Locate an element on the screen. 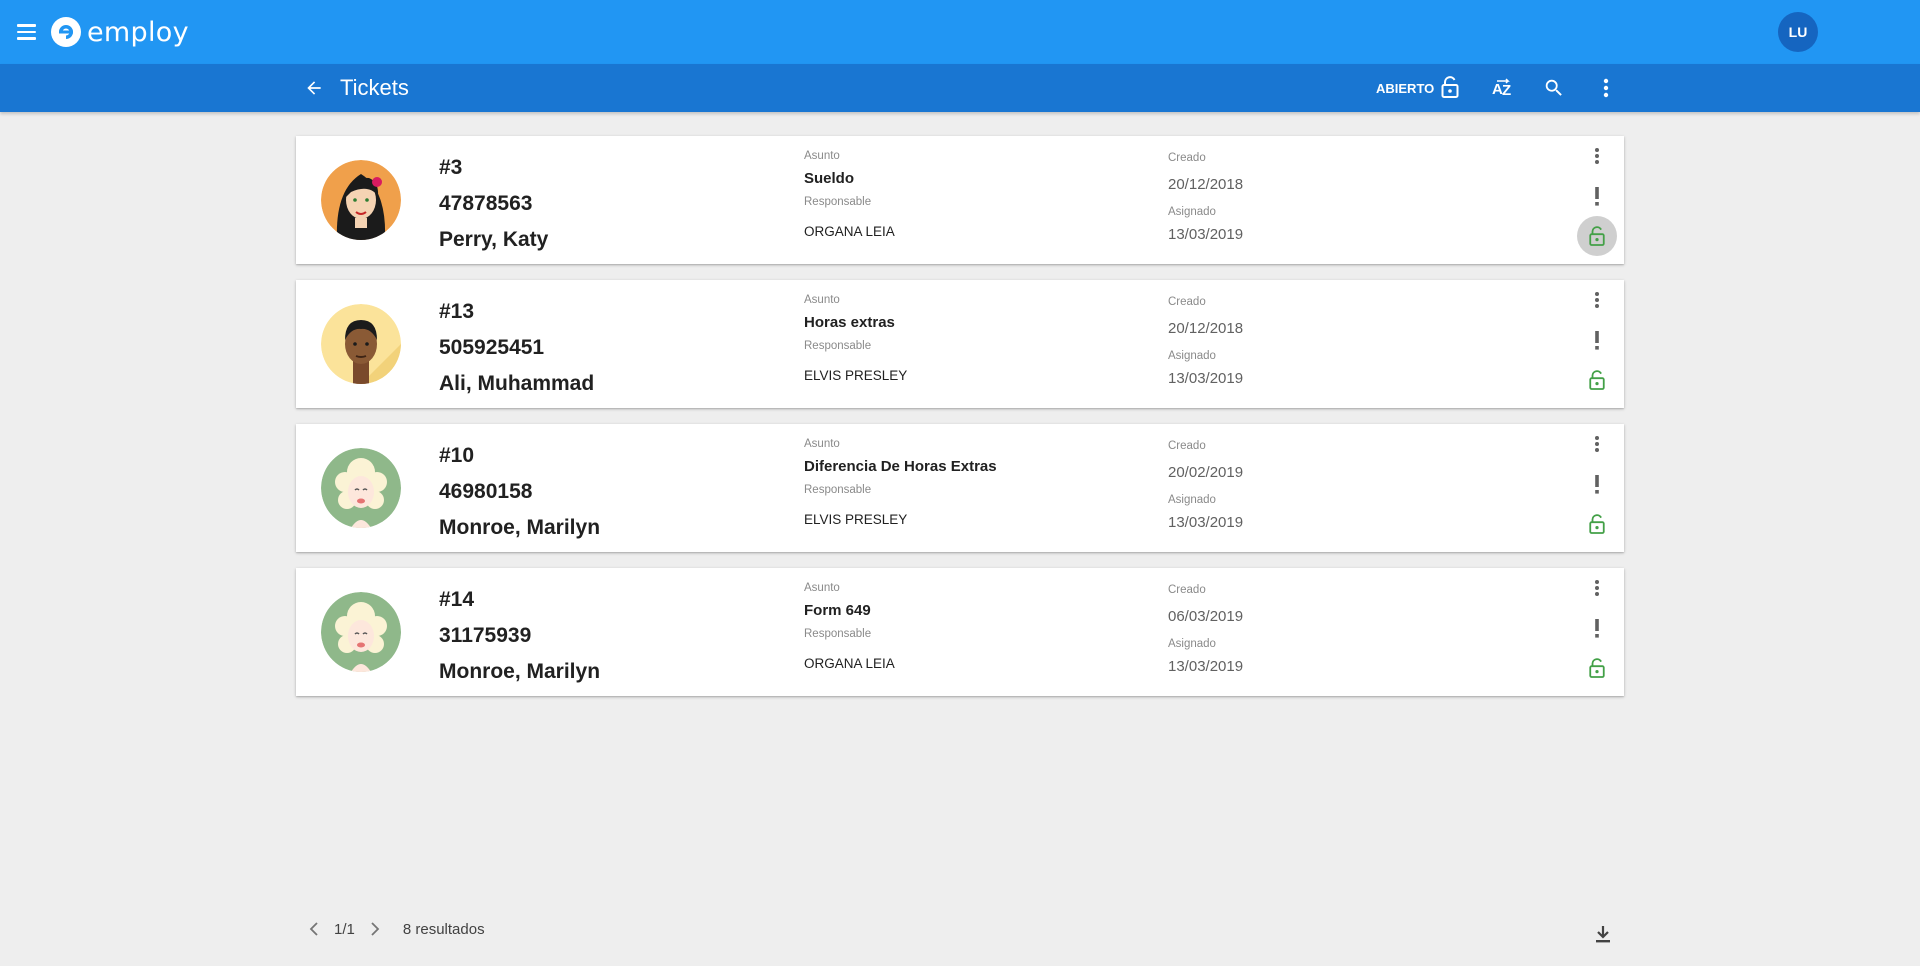 This screenshot has height=966, width=1920. ticket-identity: #13 505925451 Ali, Muhammad is located at coordinates (516, 348).